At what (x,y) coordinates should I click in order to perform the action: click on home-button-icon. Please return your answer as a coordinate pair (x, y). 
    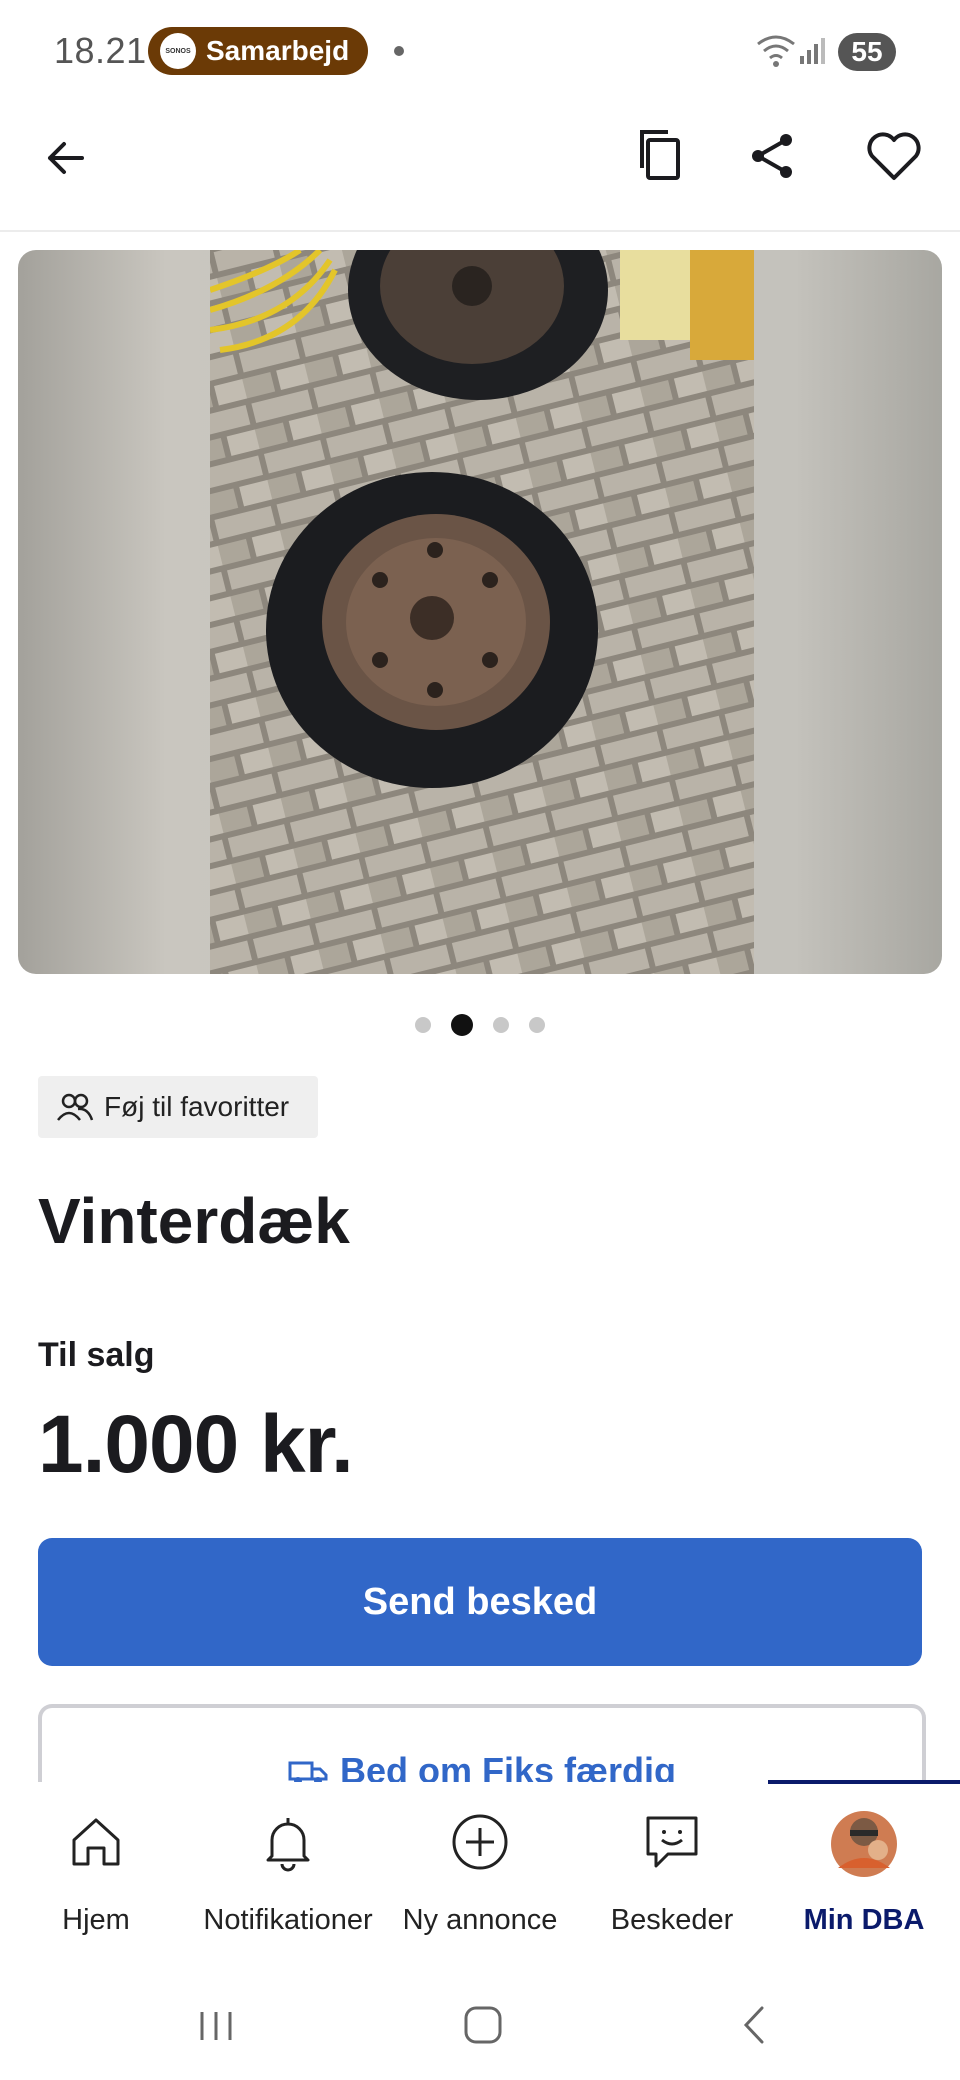
    Looking at the image, I should click on (483, 2025).